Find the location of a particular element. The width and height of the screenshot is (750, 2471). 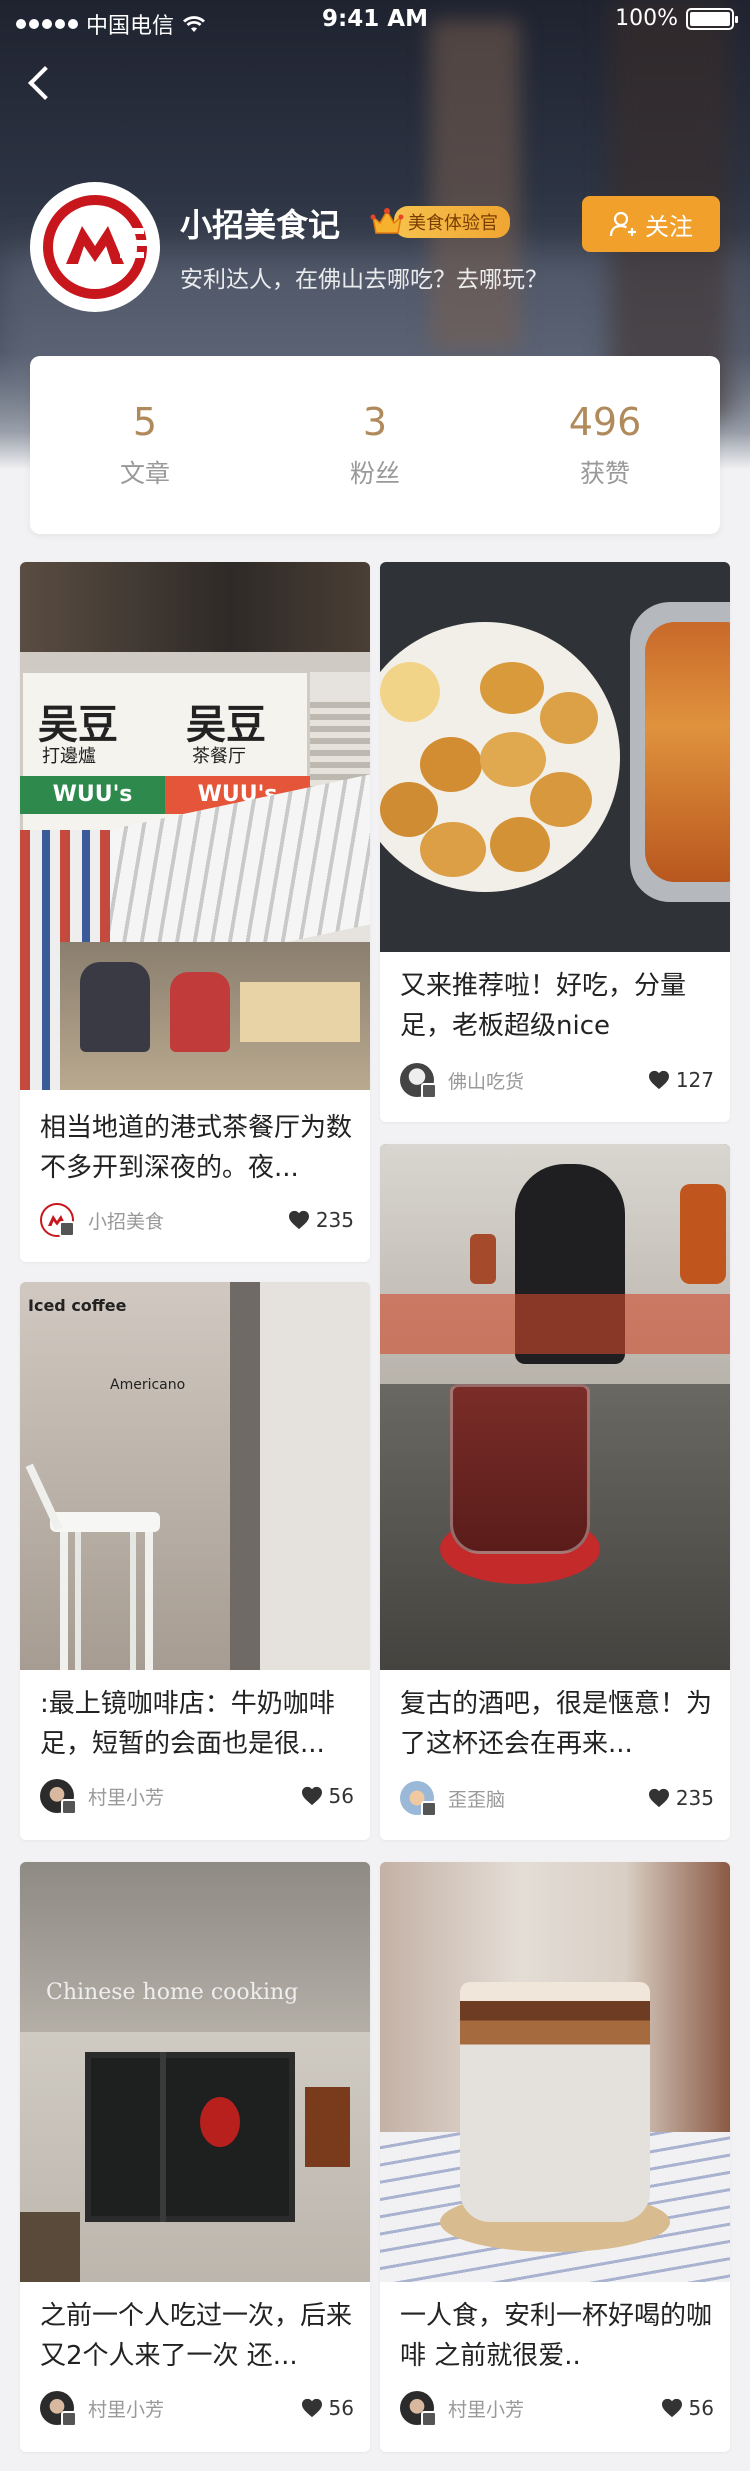

badge-label: 美食体验官 is located at coordinates (452, 222).